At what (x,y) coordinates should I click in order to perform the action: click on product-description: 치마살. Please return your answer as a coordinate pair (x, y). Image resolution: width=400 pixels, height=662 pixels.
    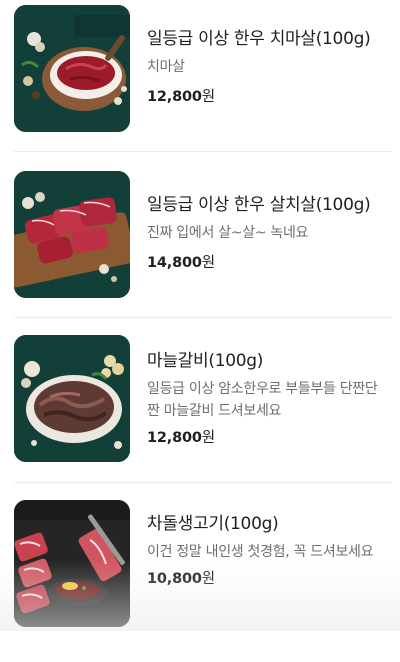
    Looking at the image, I should click on (166, 67).